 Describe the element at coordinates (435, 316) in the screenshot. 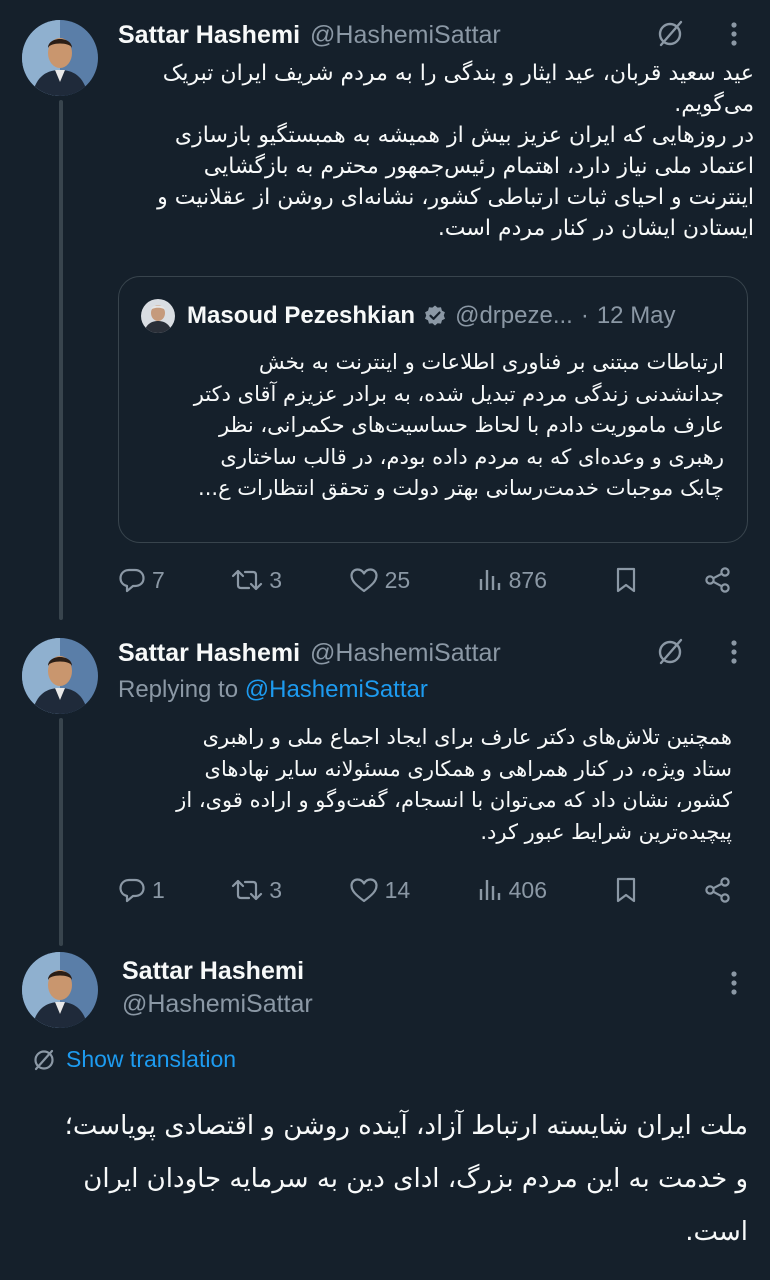

I see `verified-icon` at that location.